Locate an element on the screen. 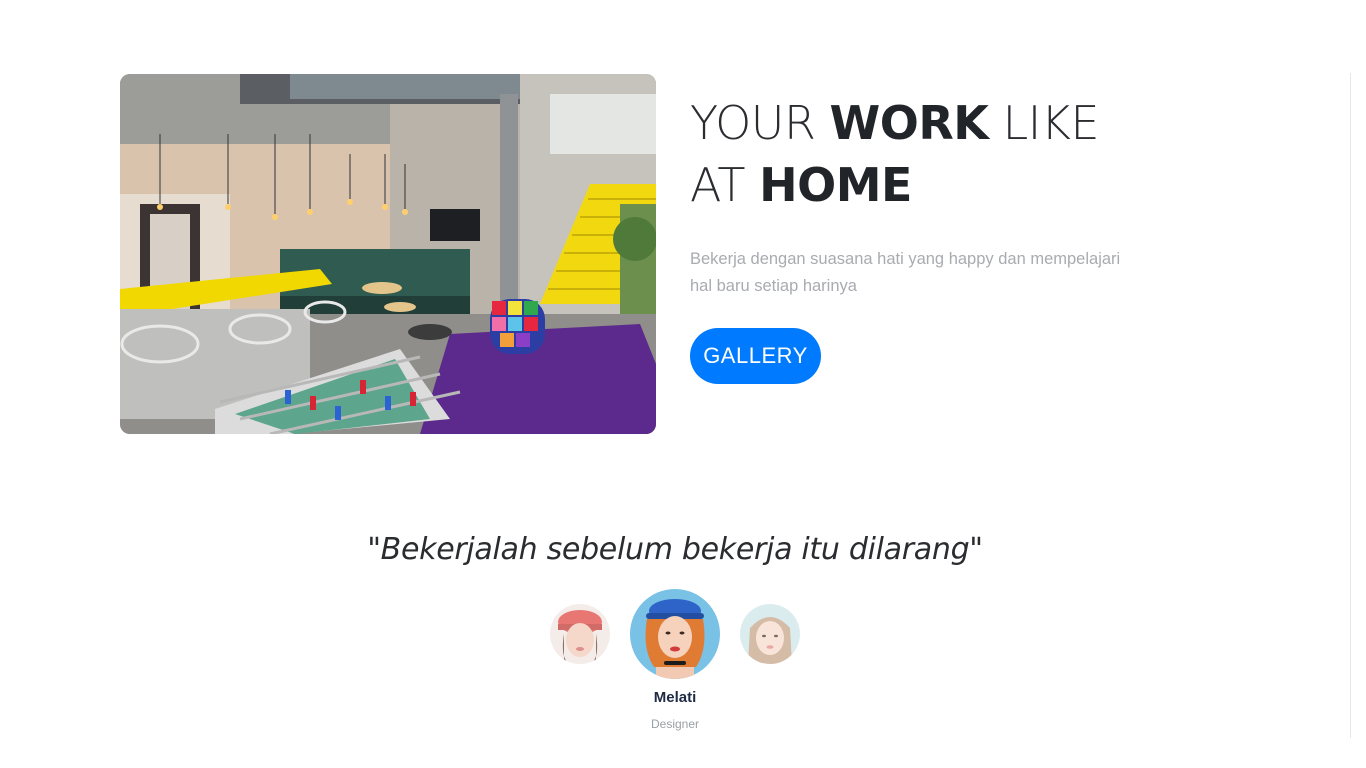 Image resolution: width=1366 pixels, height=768 pixels. hero-title-work: WORK is located at coordinates (909, 123).